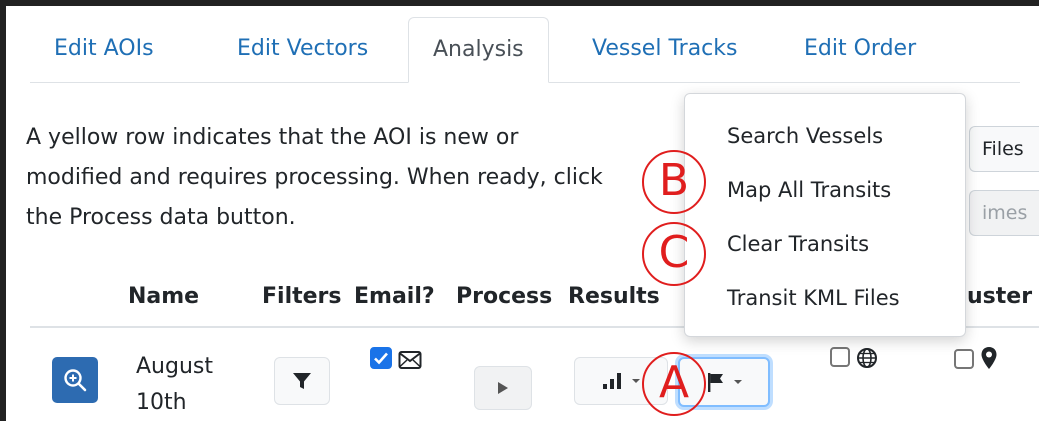 The width and height of the screenshot is (1039, 421). I want to click on tab-vessel-tracks: Vessel Tracks, so click(664, 50).